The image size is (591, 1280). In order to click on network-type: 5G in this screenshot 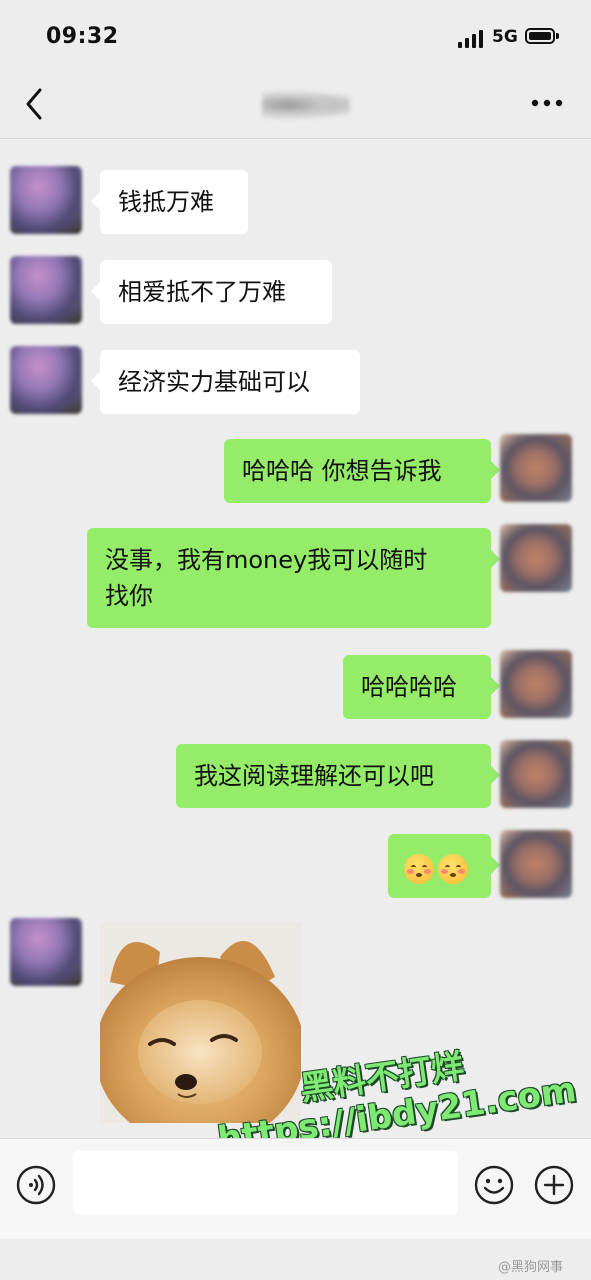, I will do `click(505, 37)`.